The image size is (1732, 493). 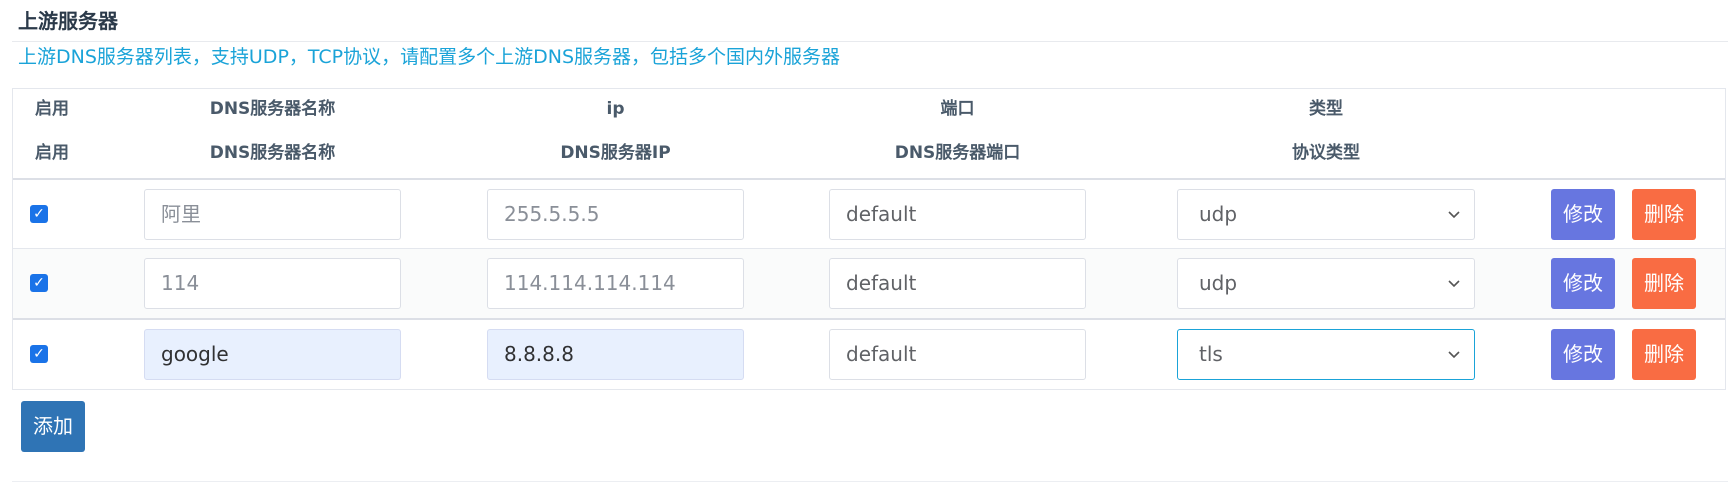 I want to click on server-ip-input: 8.8.8.8, so click(x=615, y=354).